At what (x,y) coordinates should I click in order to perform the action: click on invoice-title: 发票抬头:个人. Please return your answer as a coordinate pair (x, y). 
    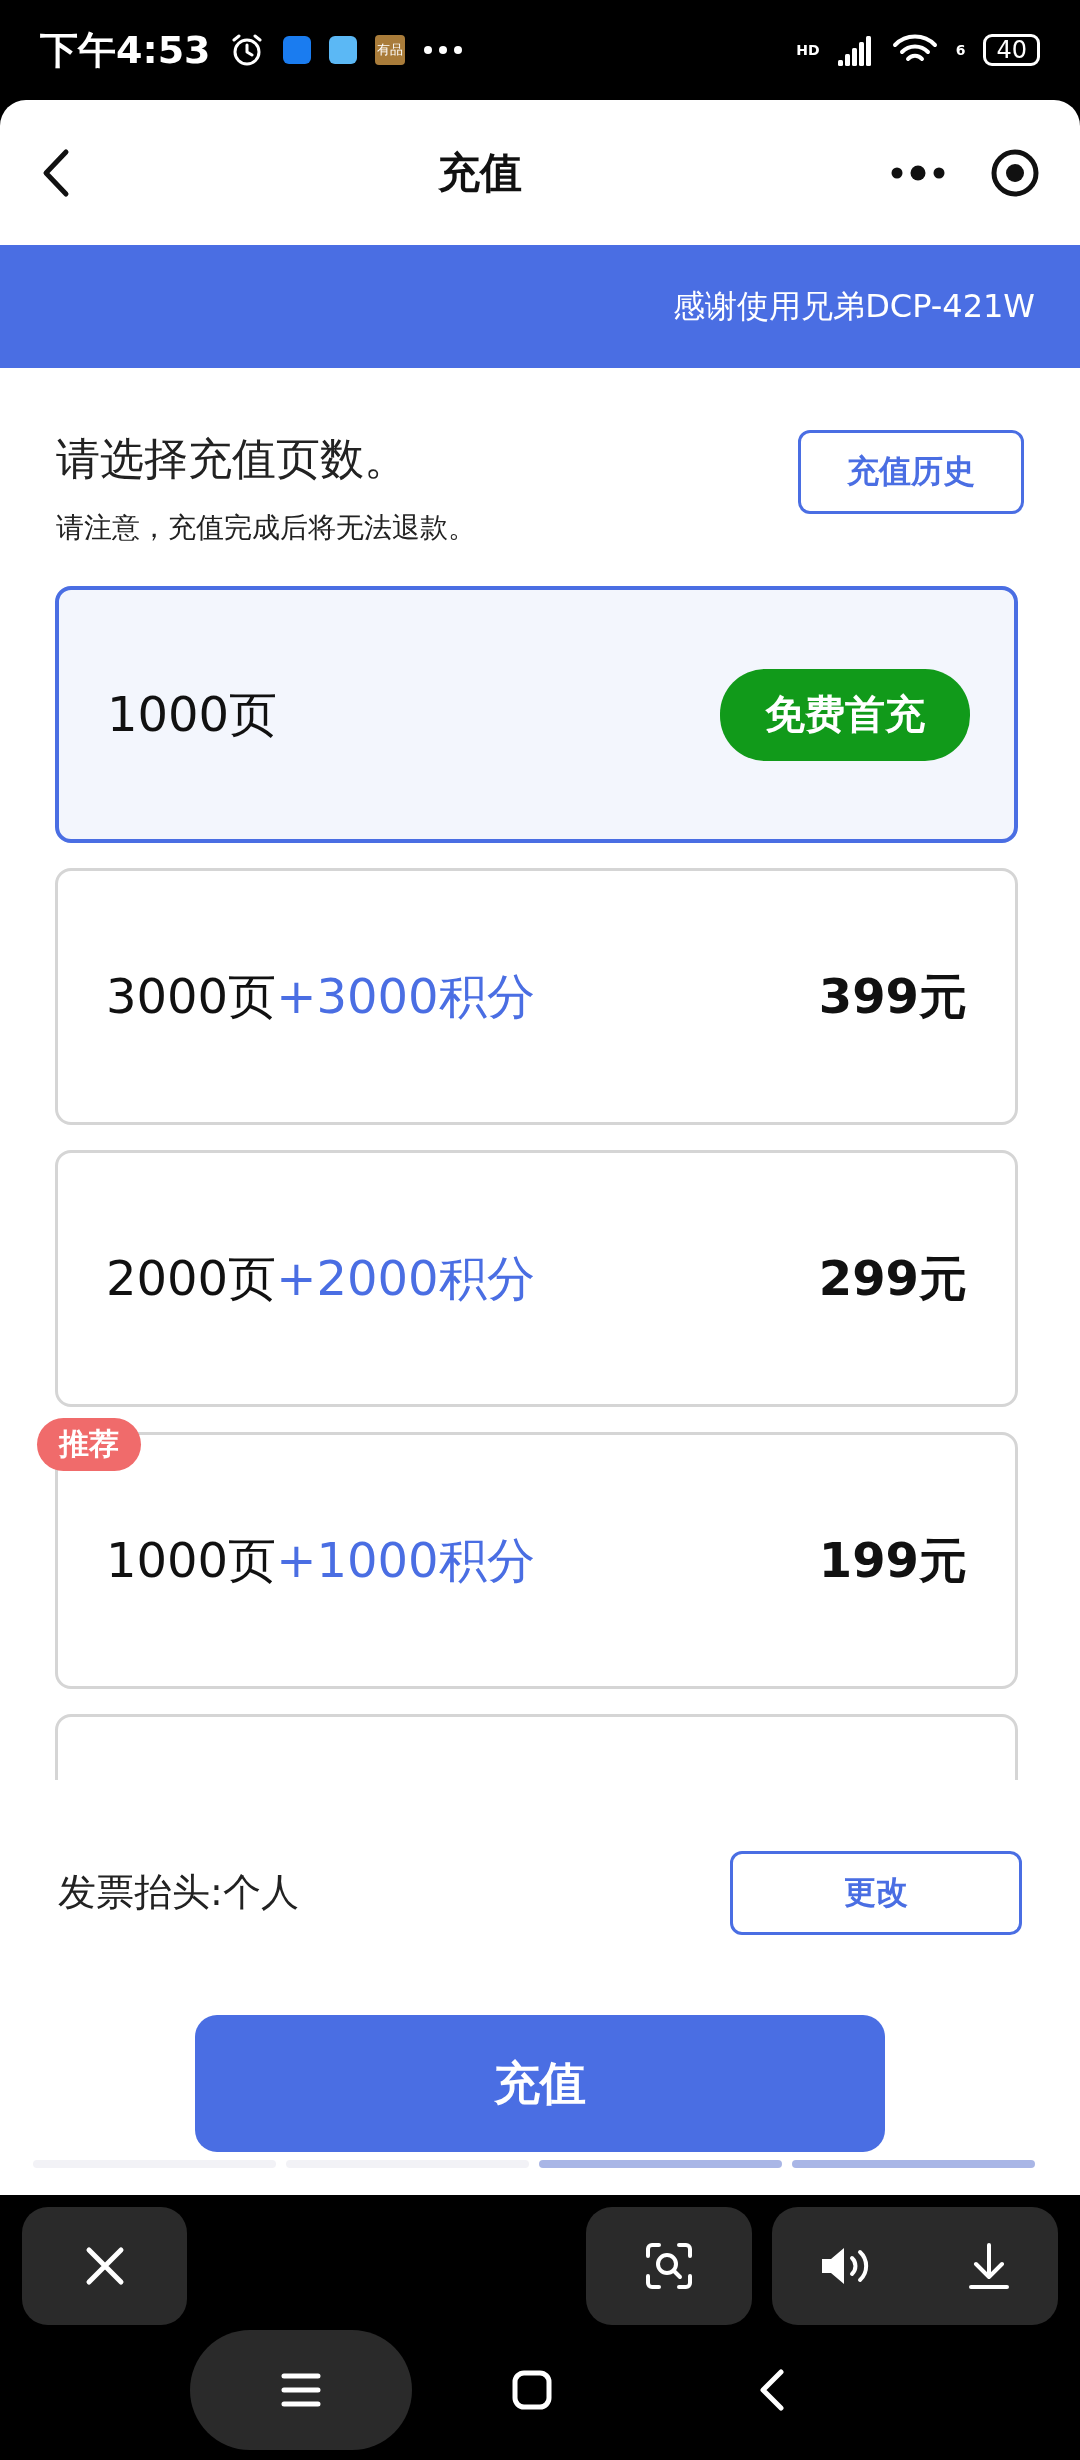
    Looking at the image, I should click on (179, 1892).